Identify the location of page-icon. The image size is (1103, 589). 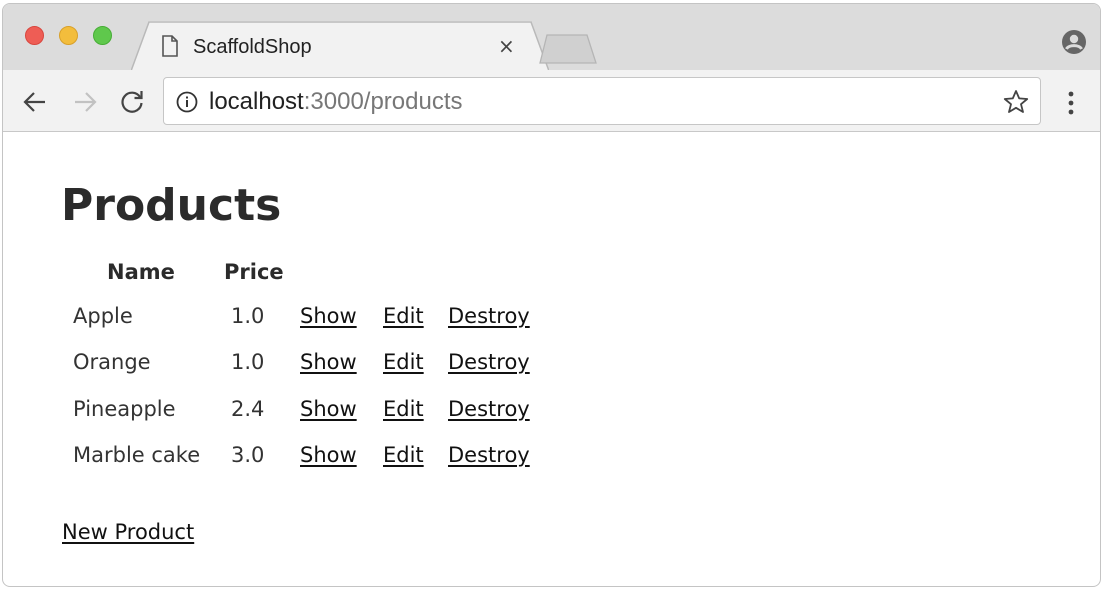
(170, 46).